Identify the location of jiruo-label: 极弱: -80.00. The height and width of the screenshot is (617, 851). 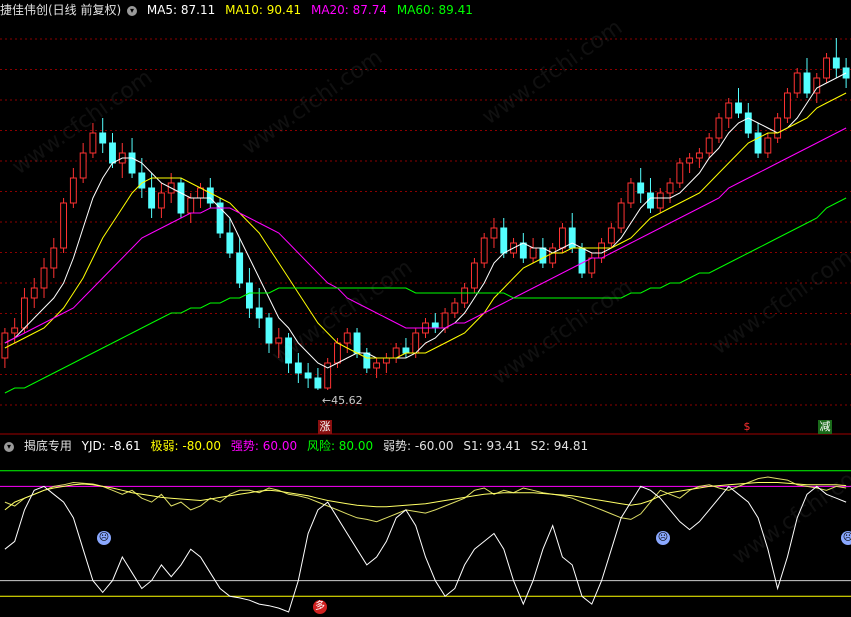
(186, 446).